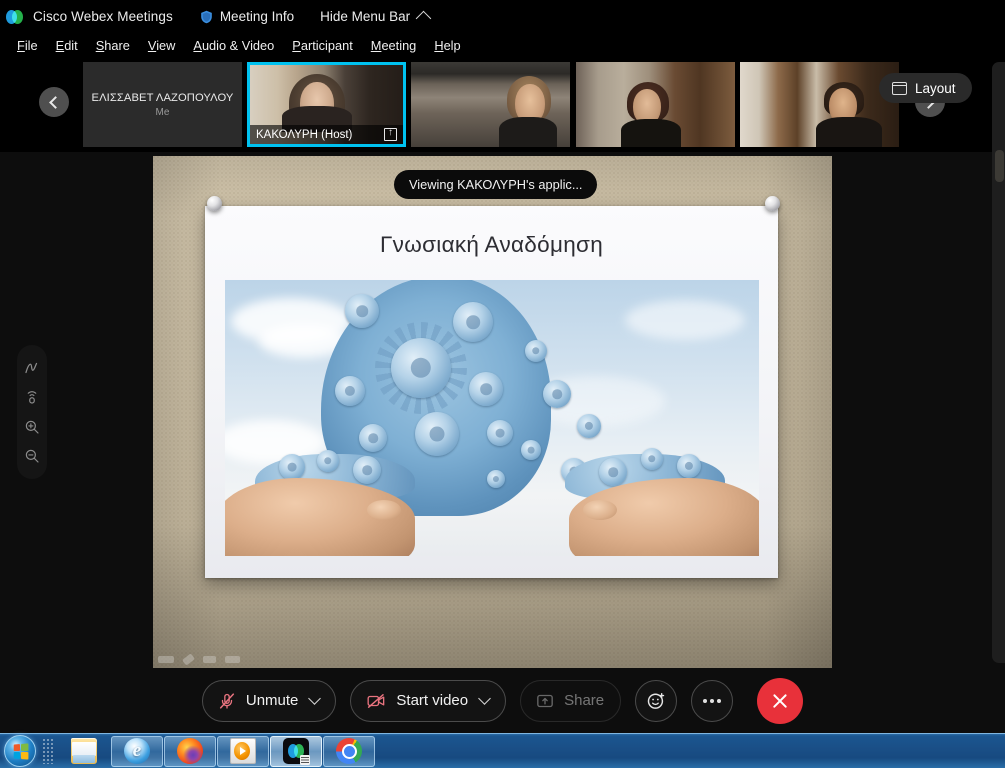 The width and height of the screenshot is (1005, 768). What do you see at coordinates (162, 97) in the screenshot?
I see `participant-name-self: ΕΛΙΣΣΑΒΕΤ ΛΑΖΟΠΟΥΛΟΥ` at bounding box center [162, 97].